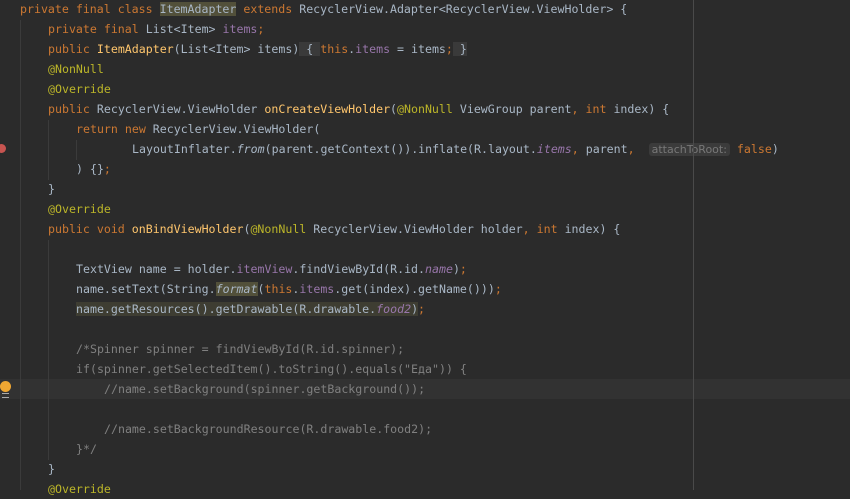  Describe the element at coordinates (439, 269) in the screenshot. I see `code-token: name` at that location.